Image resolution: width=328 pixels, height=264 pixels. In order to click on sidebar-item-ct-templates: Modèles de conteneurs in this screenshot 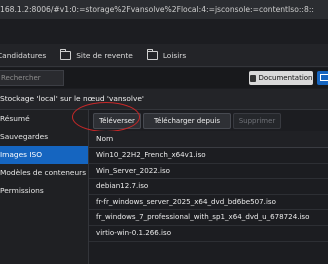, I will do `click(44, 173)`.